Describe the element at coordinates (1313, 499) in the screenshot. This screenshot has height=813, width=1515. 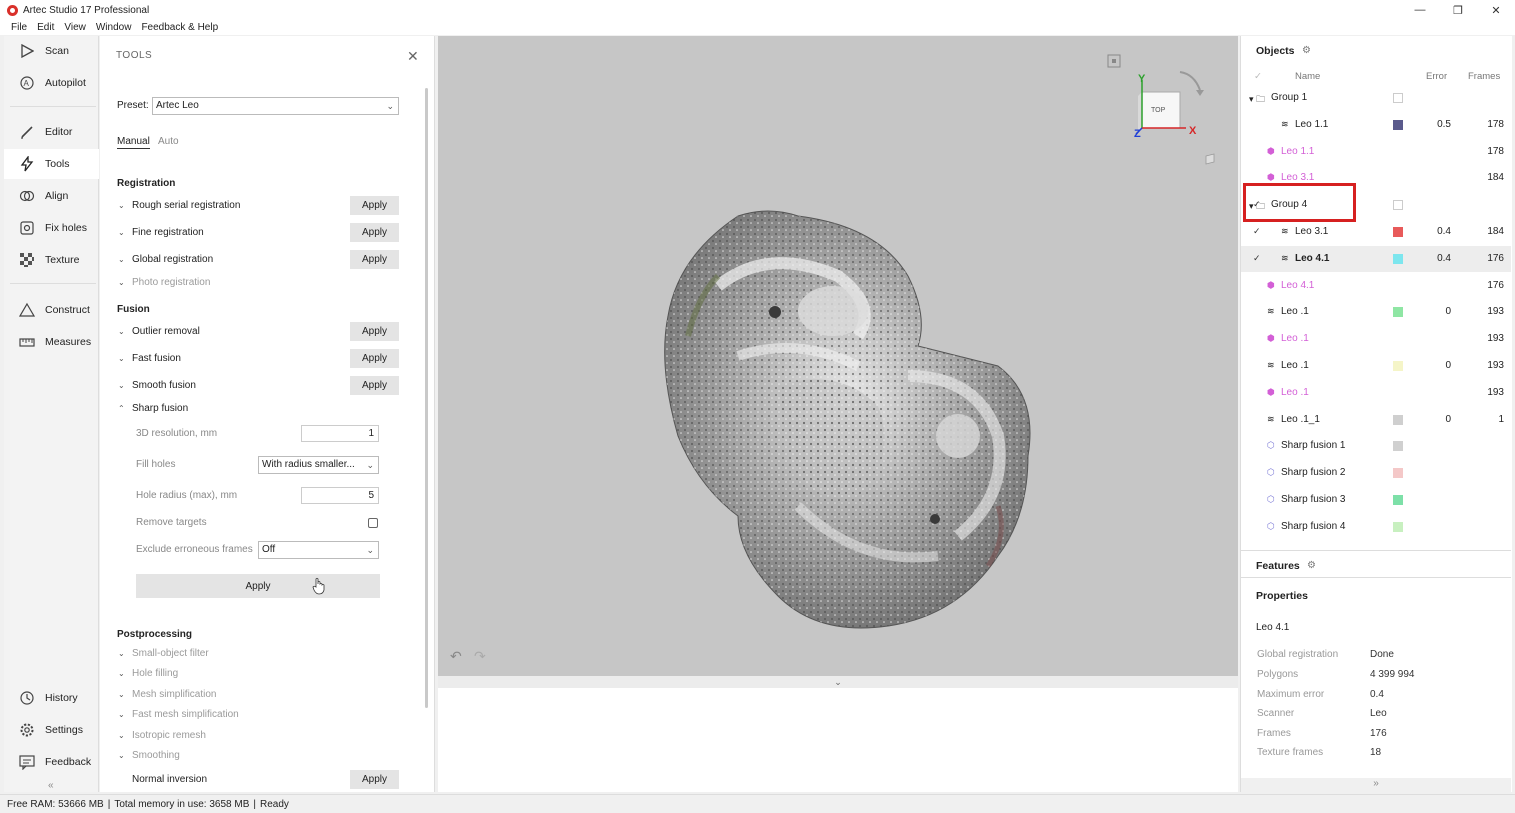
I see `object-name: Sharp fusion 3` at that location.